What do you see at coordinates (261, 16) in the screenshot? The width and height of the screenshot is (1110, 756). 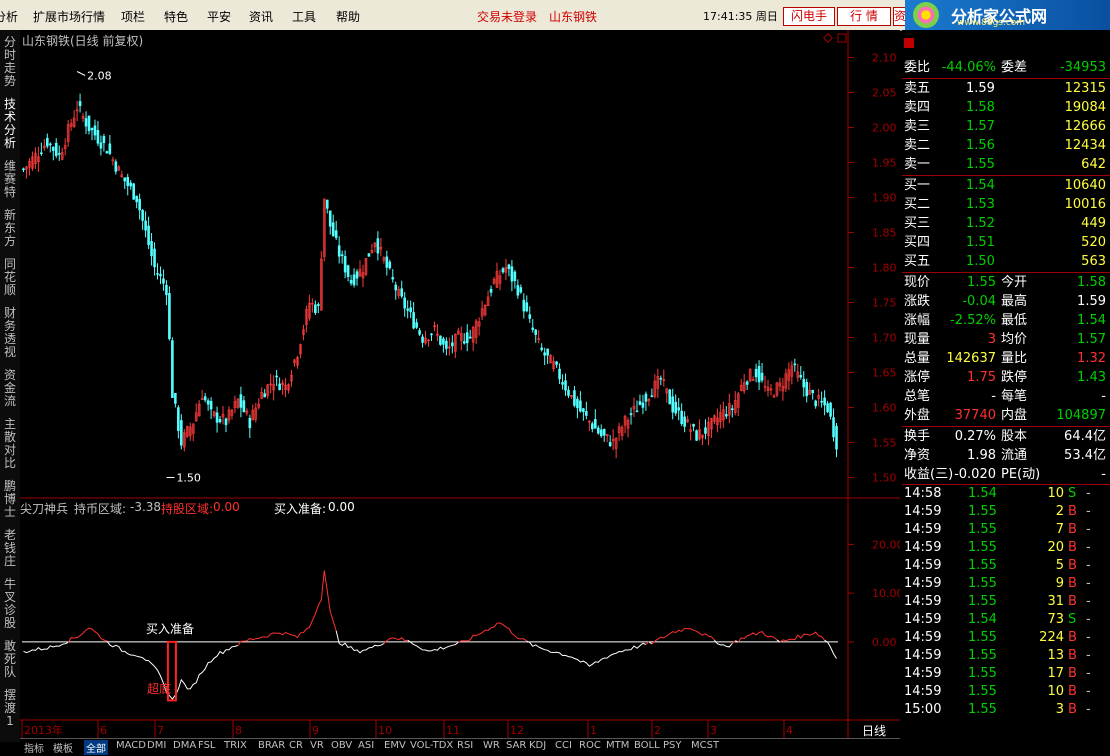 I see `menu-news: 资讯` at bounding box center [261, 16].